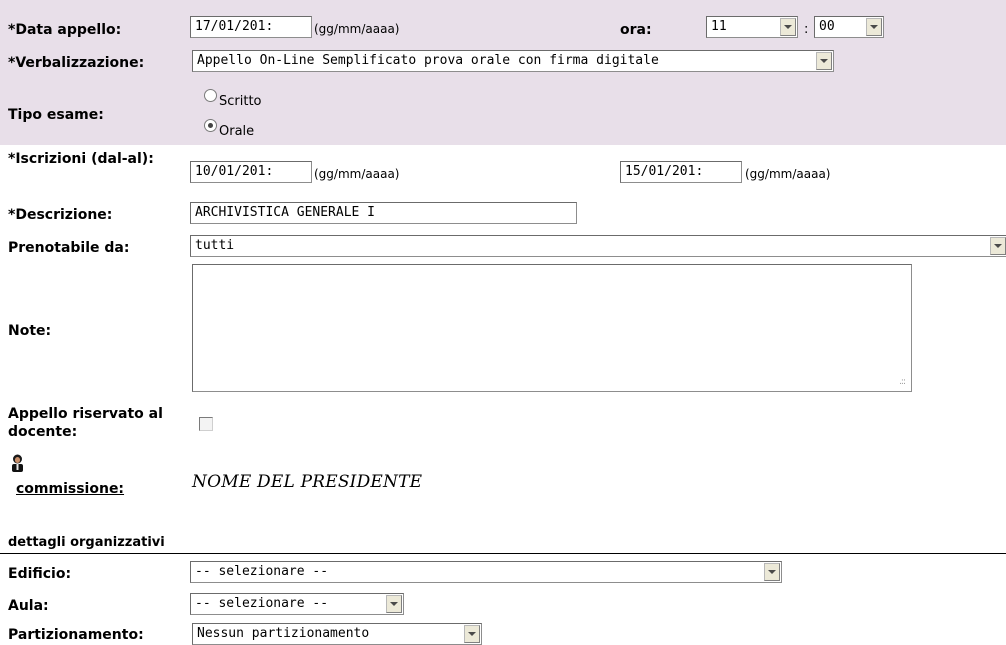 The image size is (1006, 645). What do you see at coordinates (383, 213) in the screenshot?
I see `descrizione-input: ARCHIVISTICA GENERALE I` at bounding box center [383, 213].